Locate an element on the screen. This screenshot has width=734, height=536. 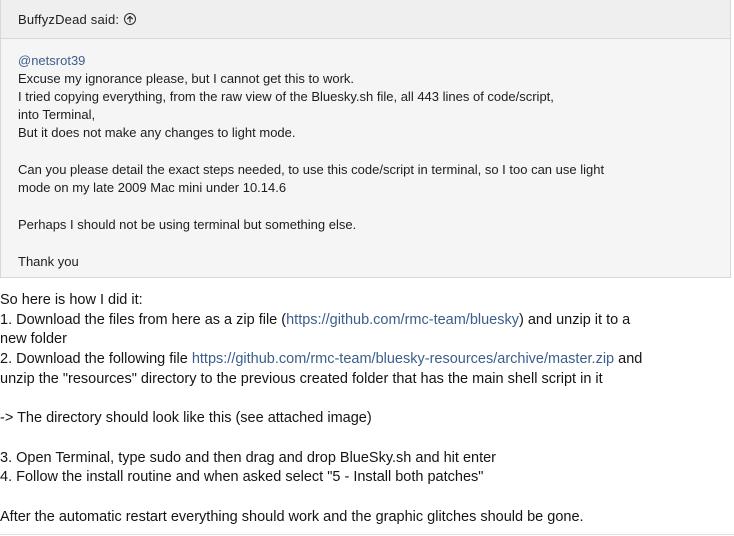
step-2-text-end: and is located at coordinates (628, 359).